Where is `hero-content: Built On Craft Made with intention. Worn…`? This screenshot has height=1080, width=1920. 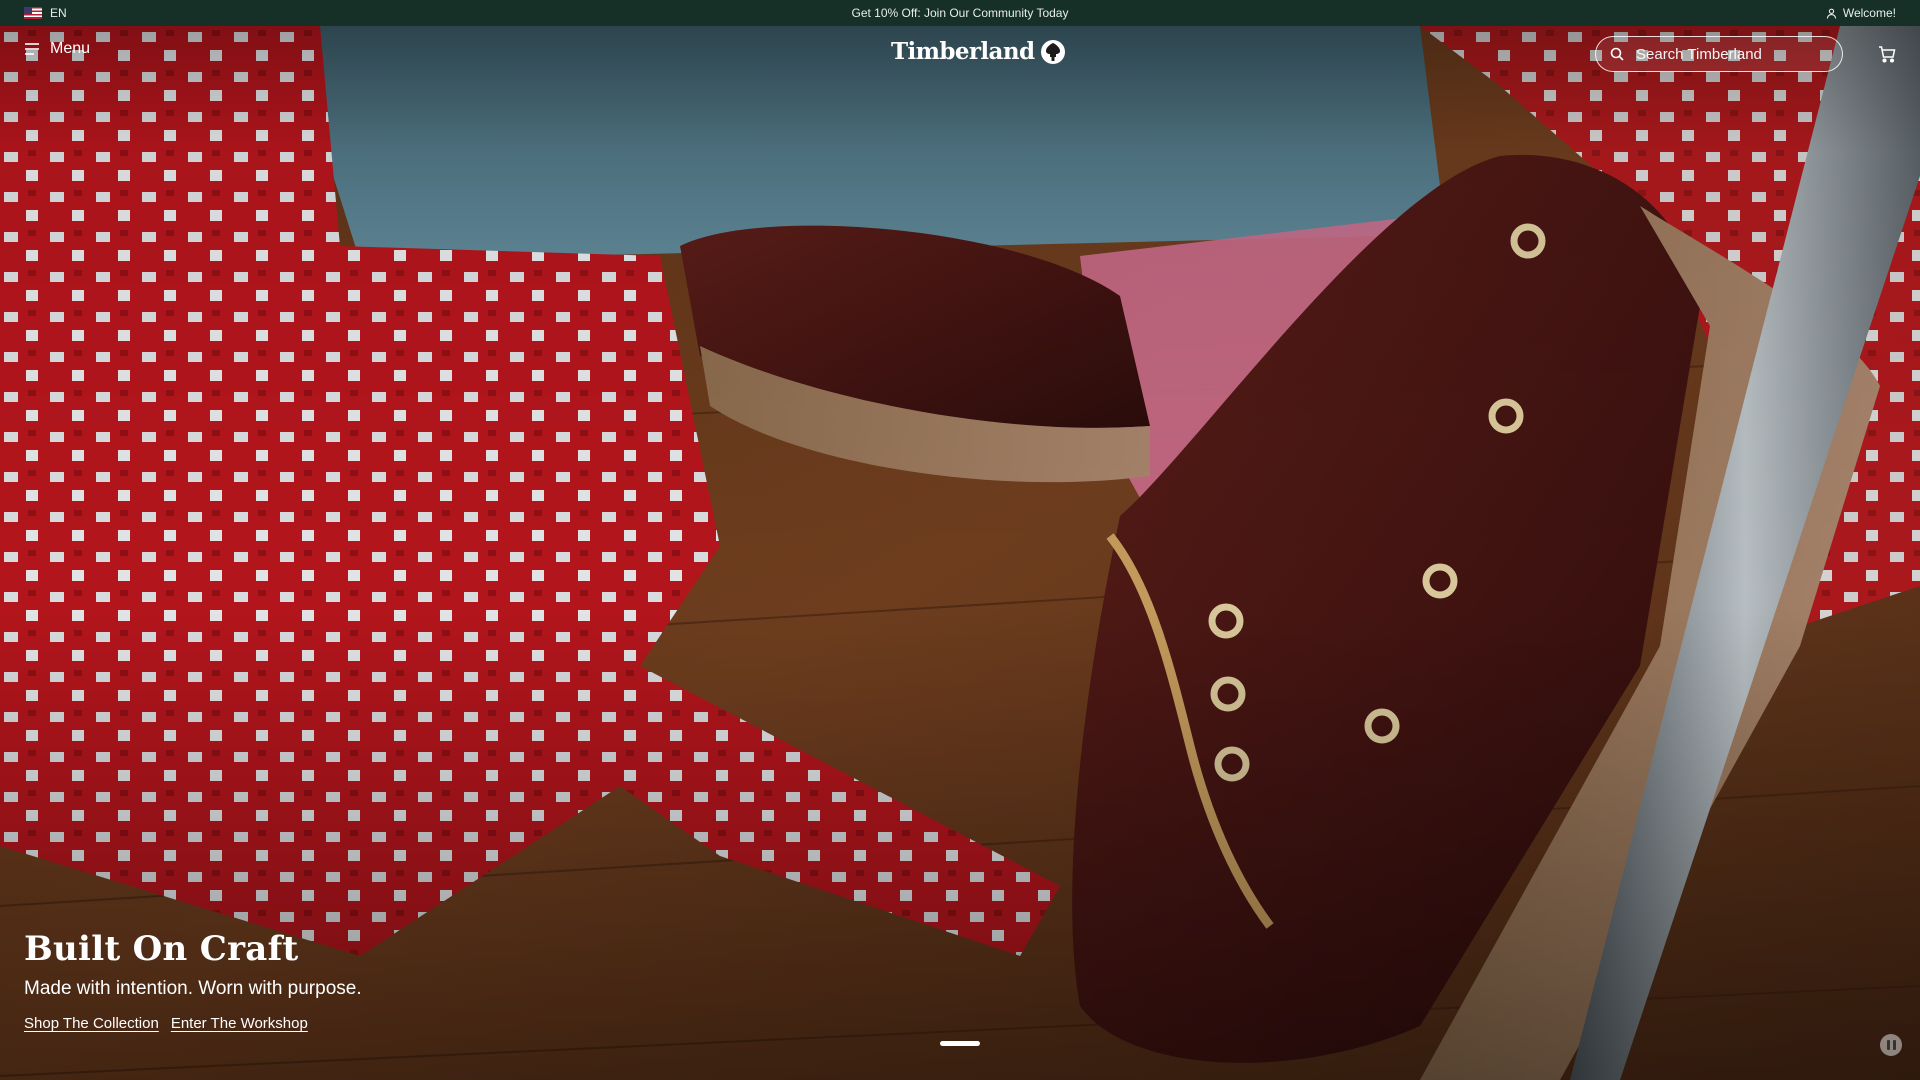 hero-content: Built On Craft Made with intention. Worn… is located at coordinates (193, 980).